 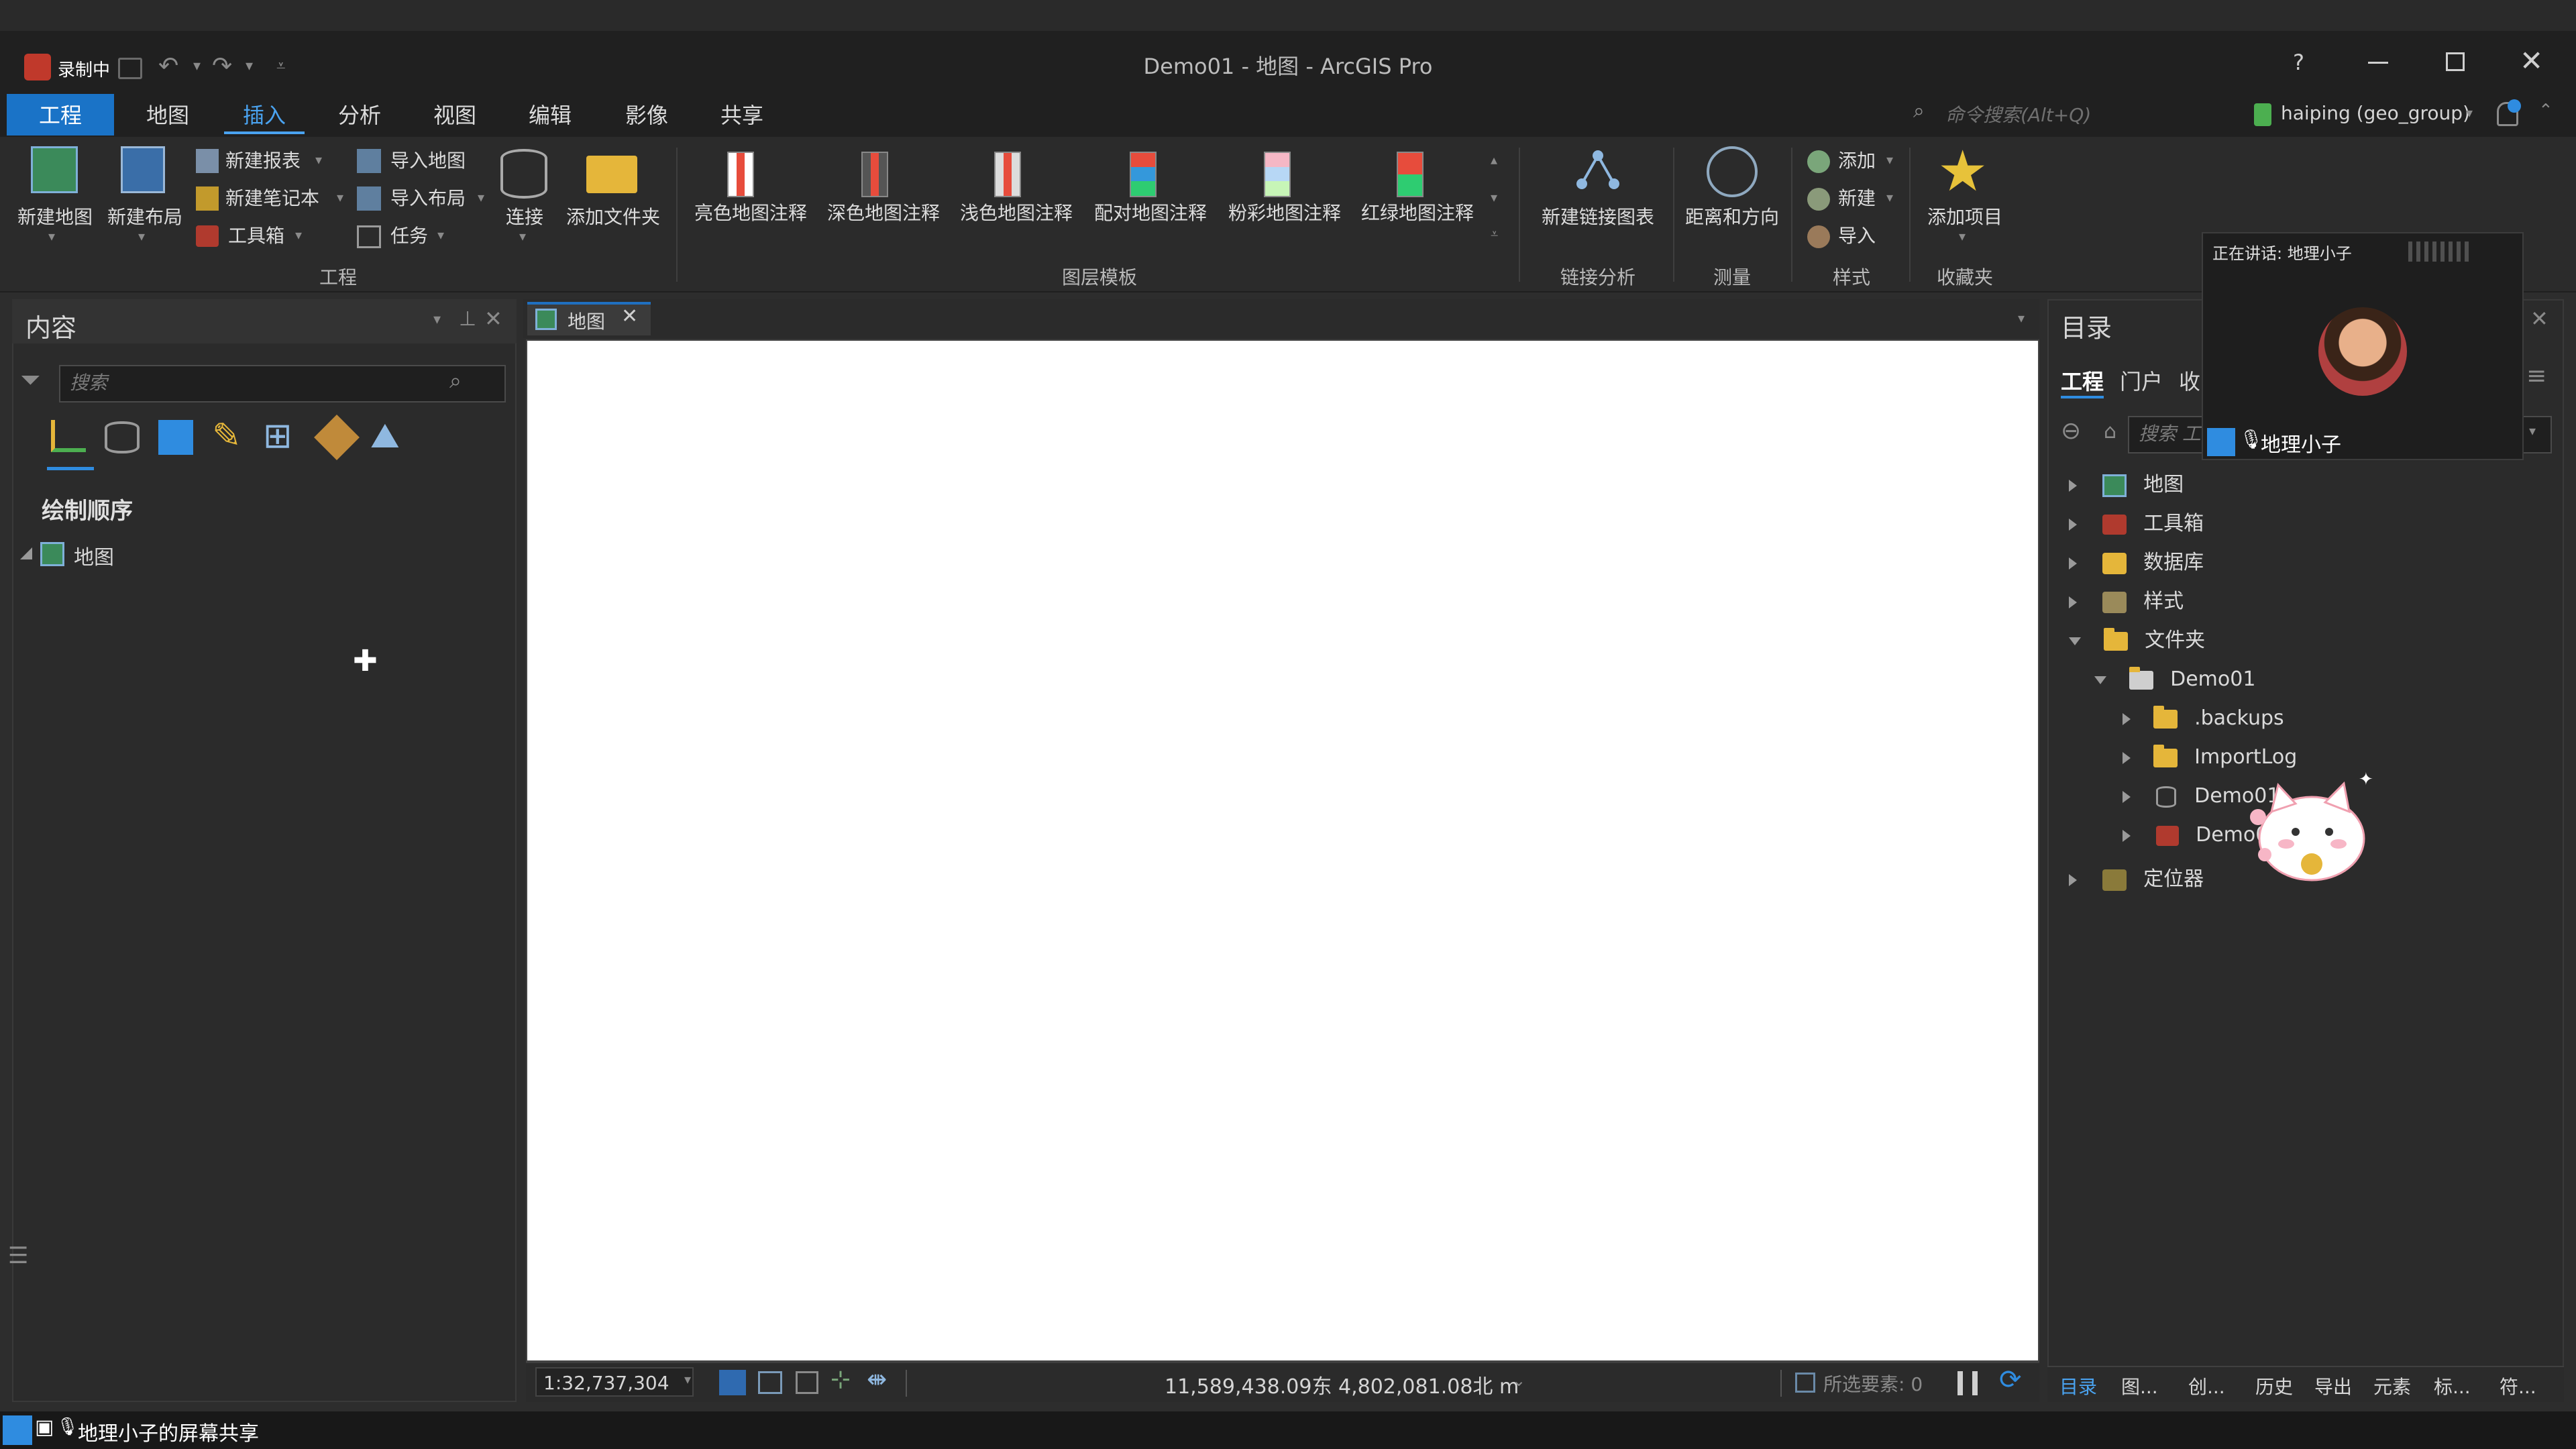 I want to click on new-report-dropdown-icon: ▾, so click(x=318, y=160).